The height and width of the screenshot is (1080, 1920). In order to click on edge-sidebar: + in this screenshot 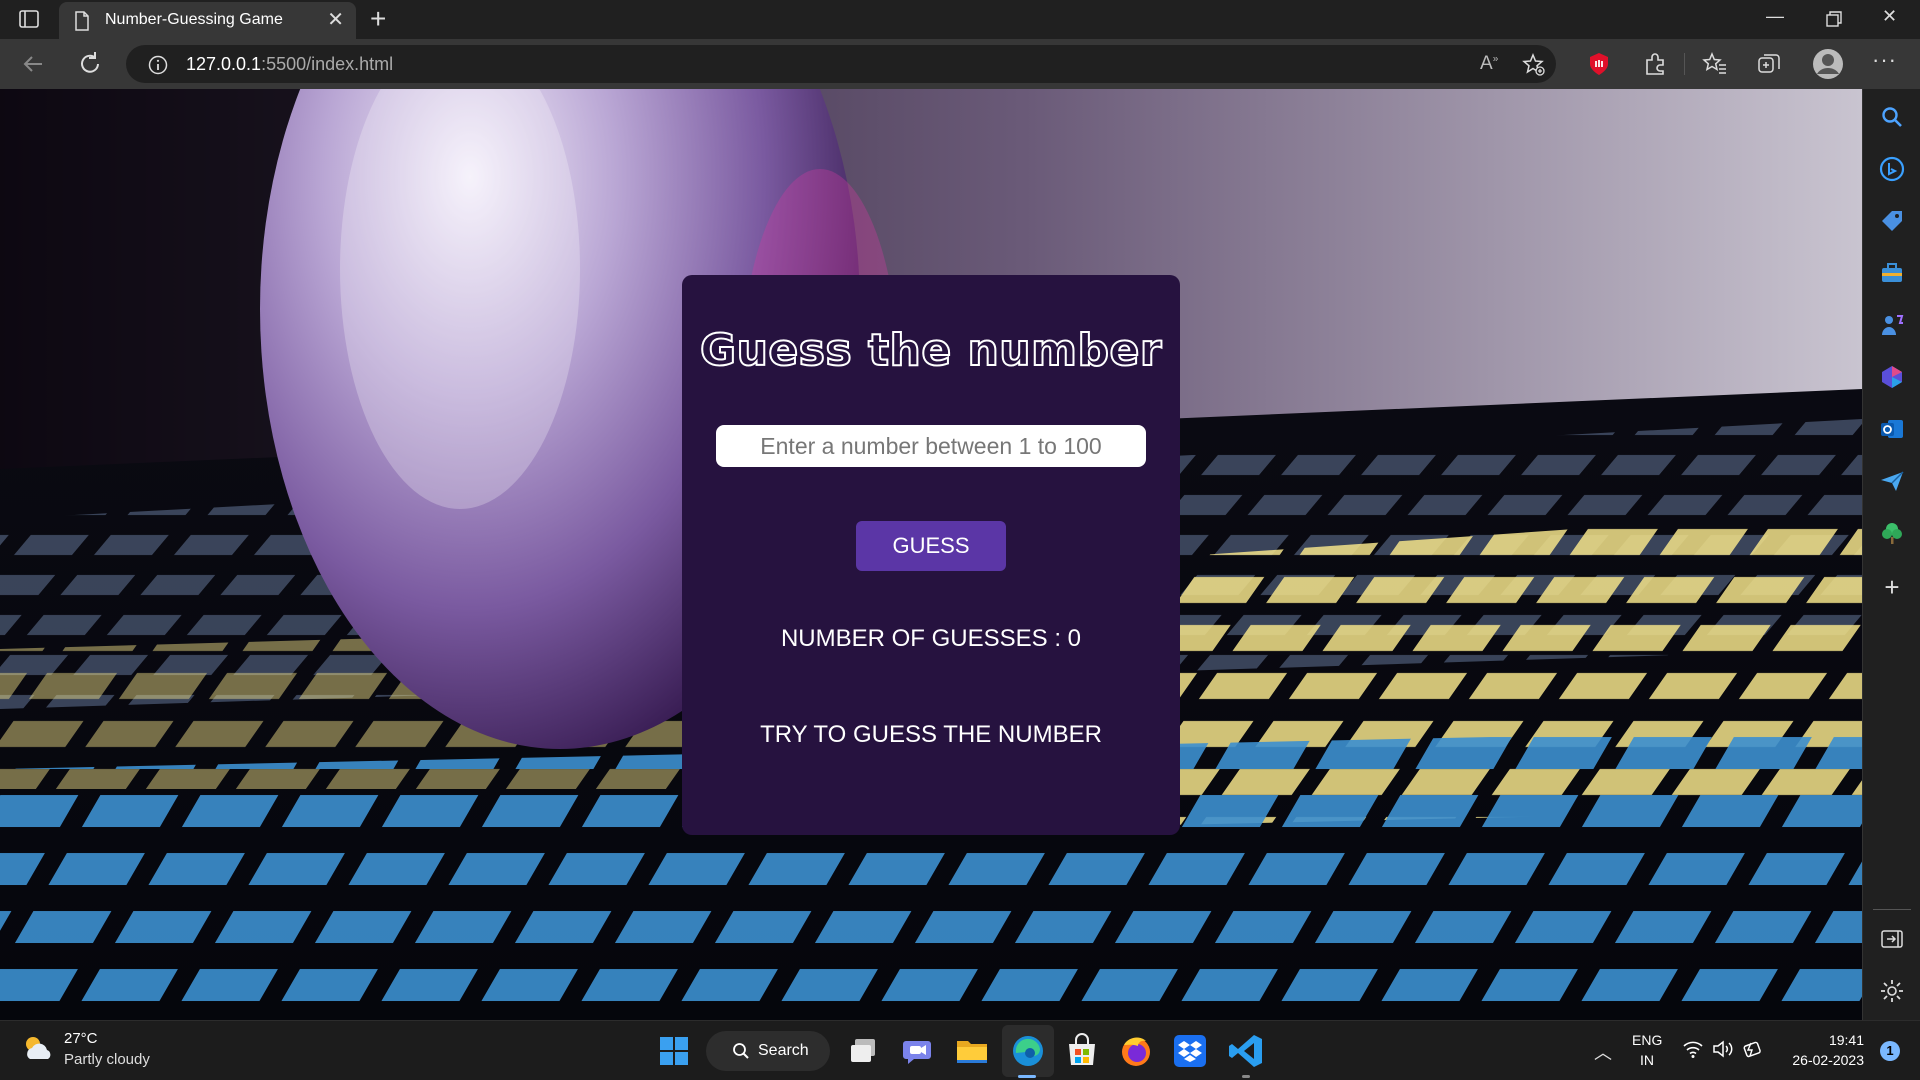, I will do `click(1891, 554)`.